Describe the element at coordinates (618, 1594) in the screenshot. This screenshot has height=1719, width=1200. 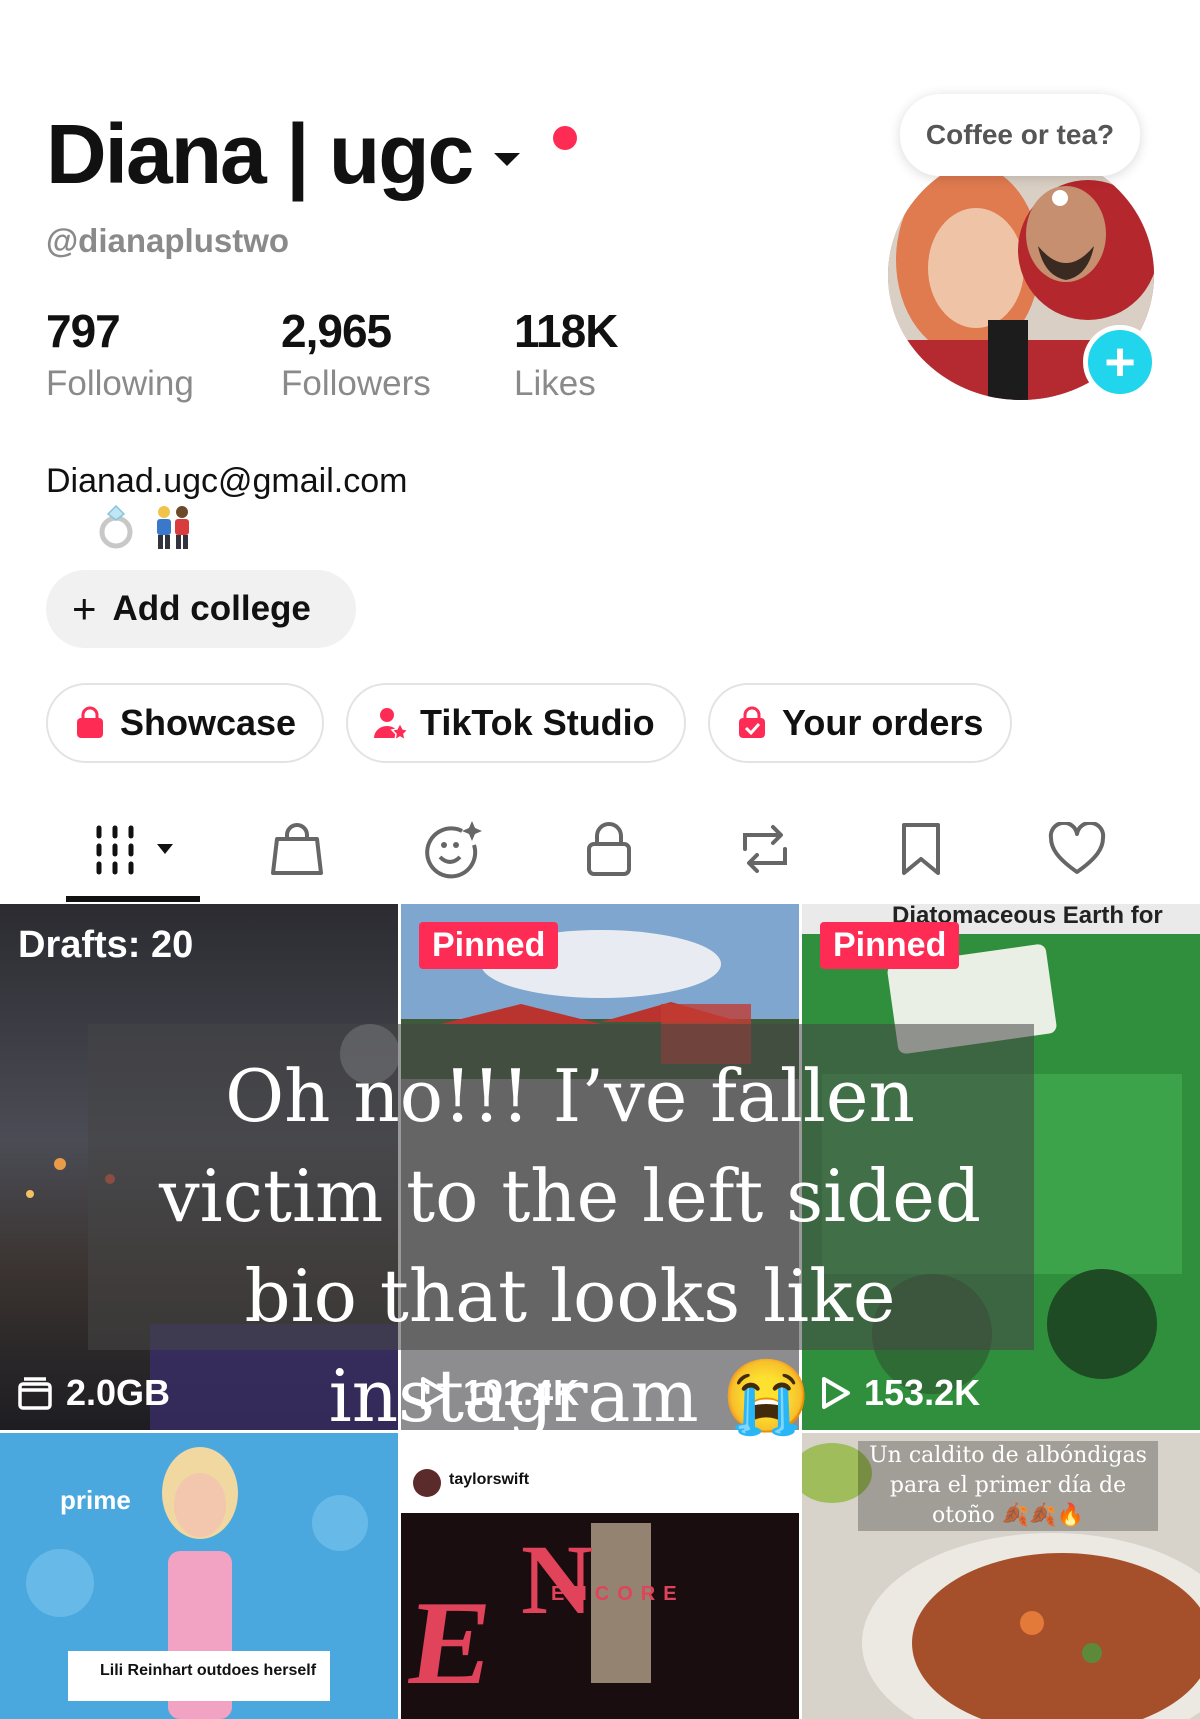
I see `thumbnail-title: ENCORE` at that location.